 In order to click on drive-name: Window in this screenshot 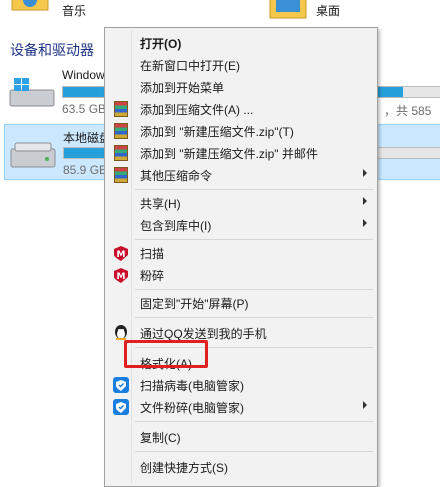, I will do `click(83, 75)`.